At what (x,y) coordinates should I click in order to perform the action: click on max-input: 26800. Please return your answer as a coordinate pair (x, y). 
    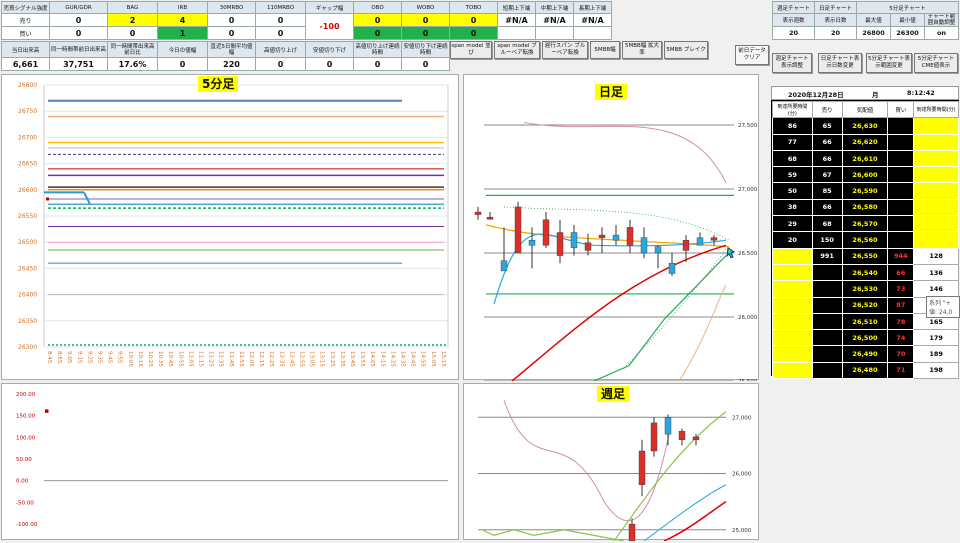
    Looking at the image, I should click on (873, 33).